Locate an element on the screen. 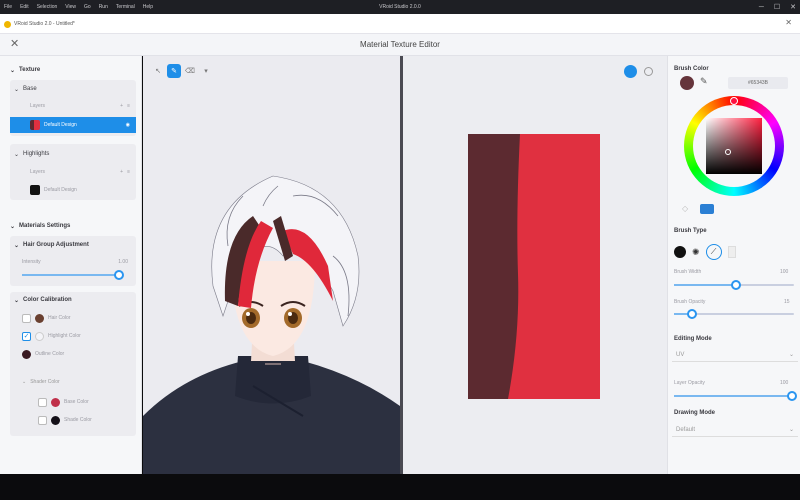  drawing-mode-value: Default is located at coordinates (686, 429).